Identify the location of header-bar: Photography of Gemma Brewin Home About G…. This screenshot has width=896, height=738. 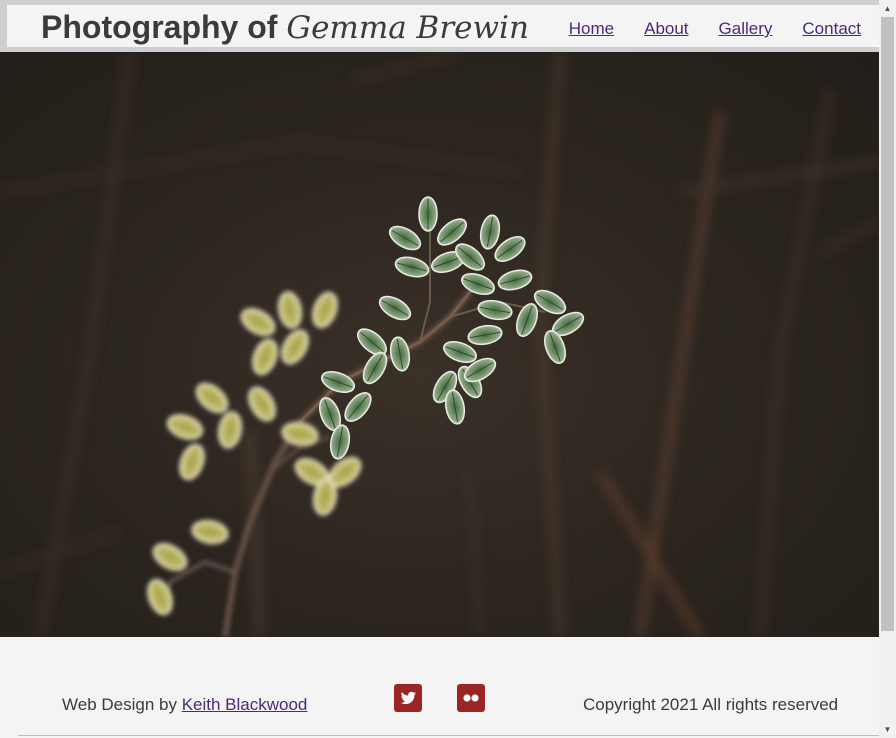
(443, 26).